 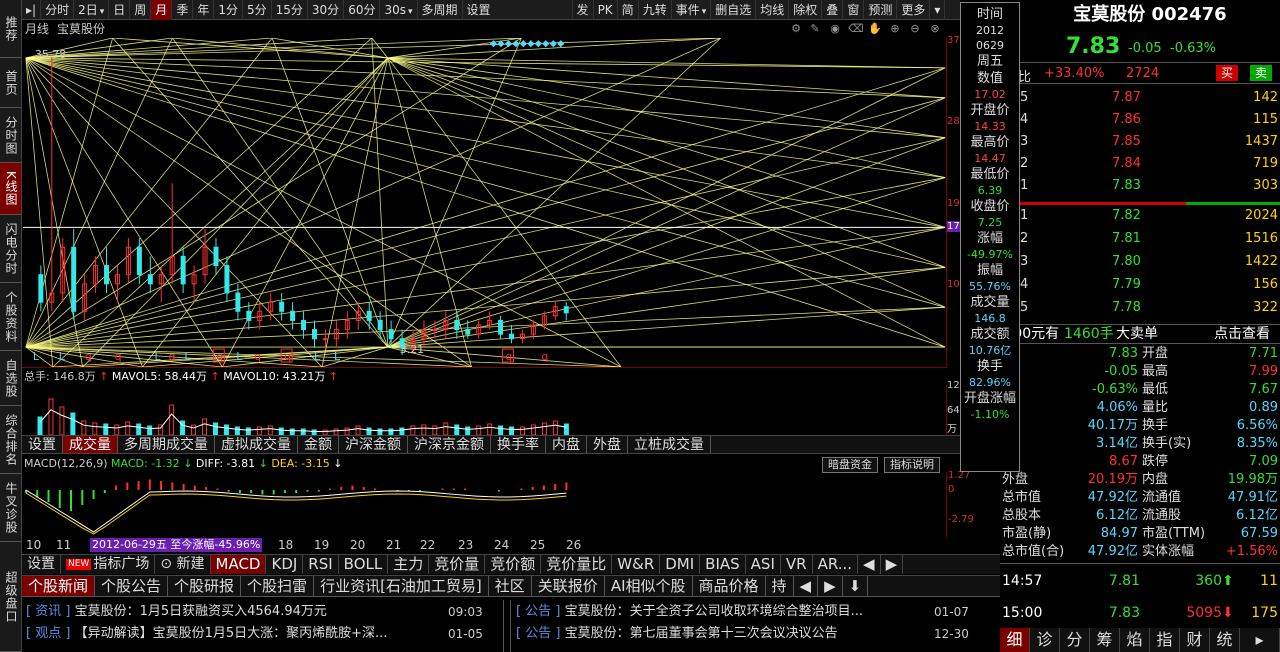 What do you see at coordinates (1015, 640) in the screenshot?
I see `btab-detail: 细` at bounding box center [1015, 640].